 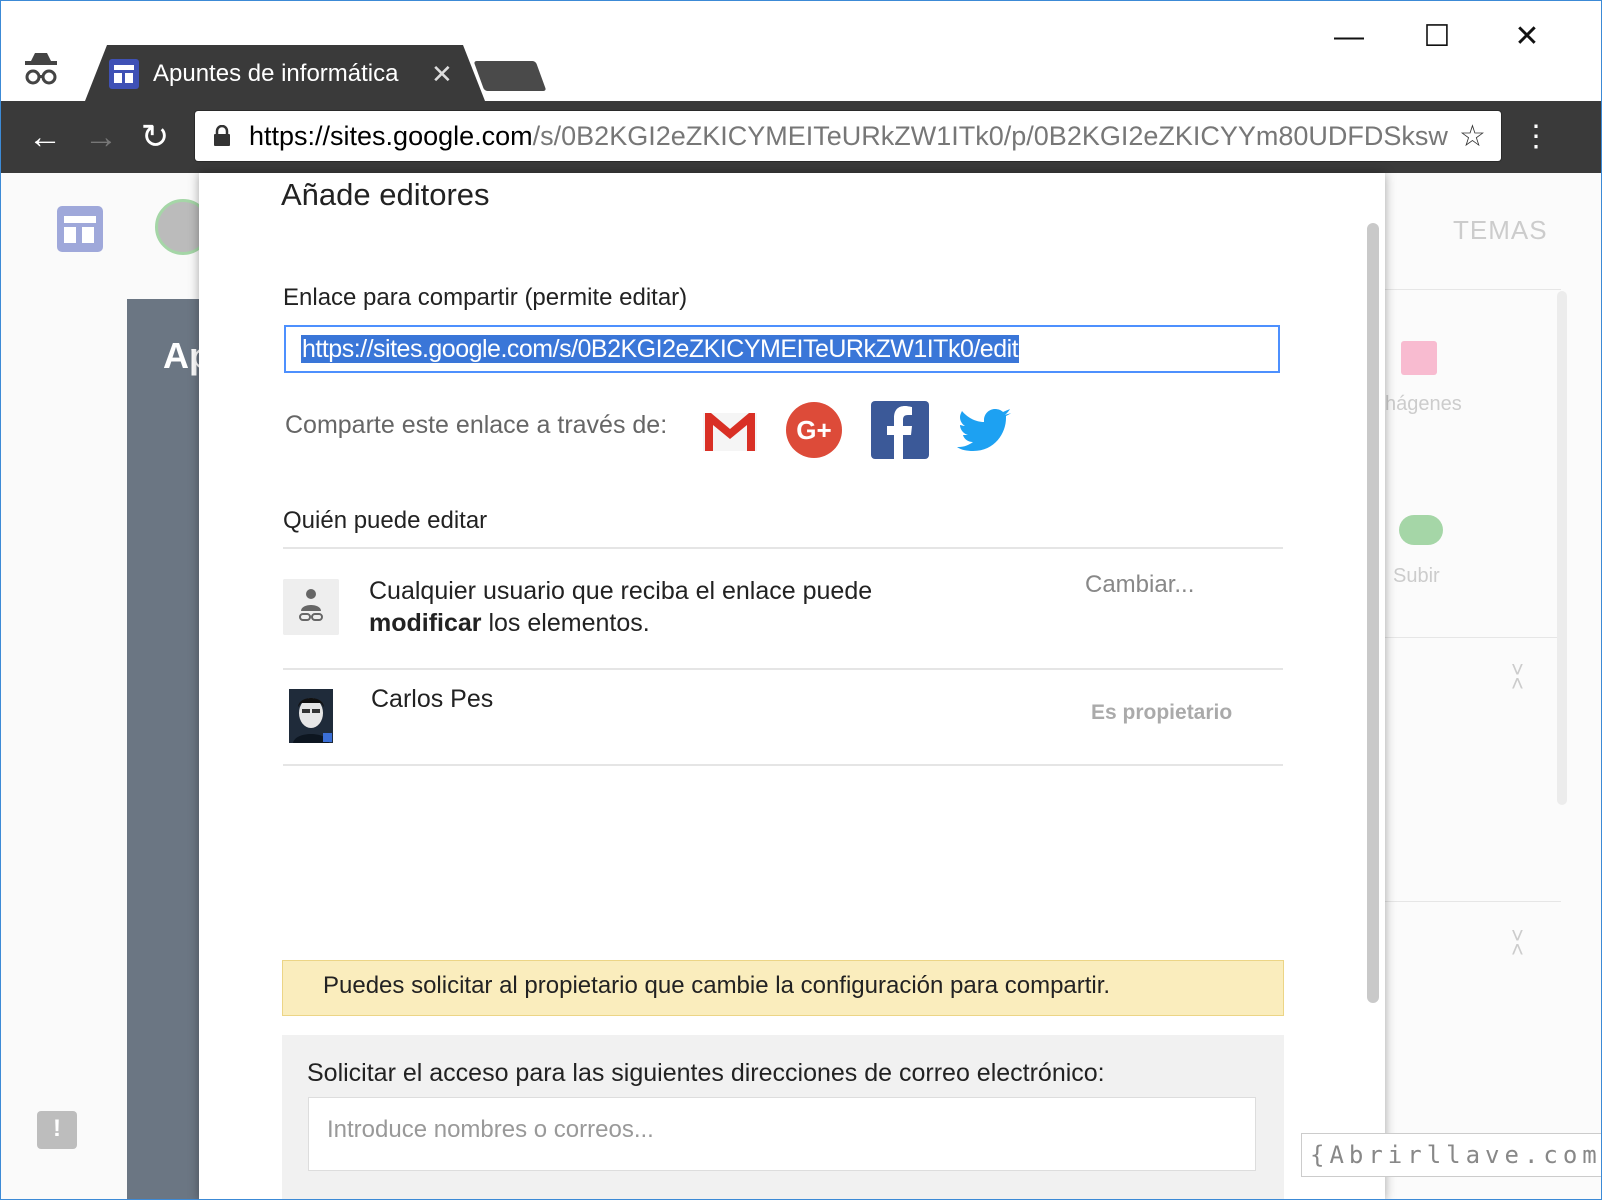 I want to click on owner-name: Carlos Pes, so click(x=432, y=699).